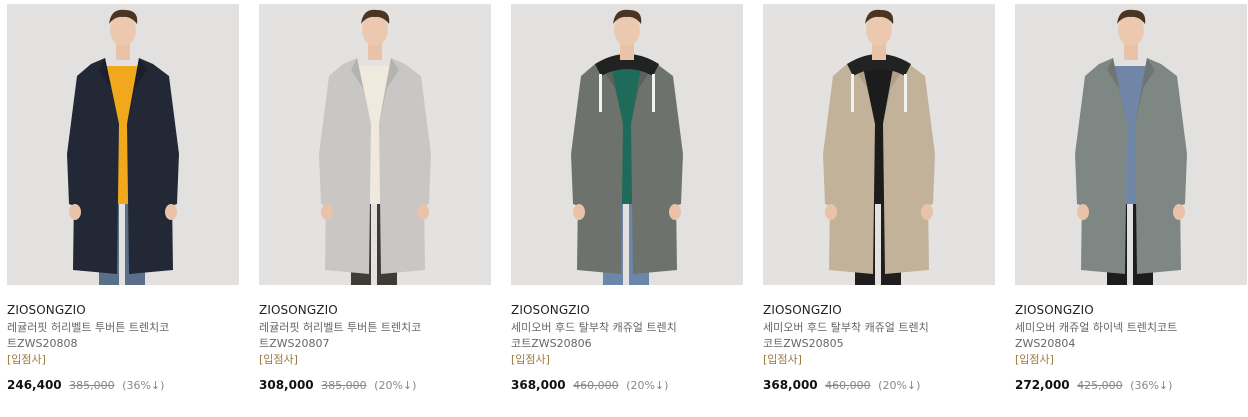  I want to click on original-price: 425,000, so click(1100, 385).